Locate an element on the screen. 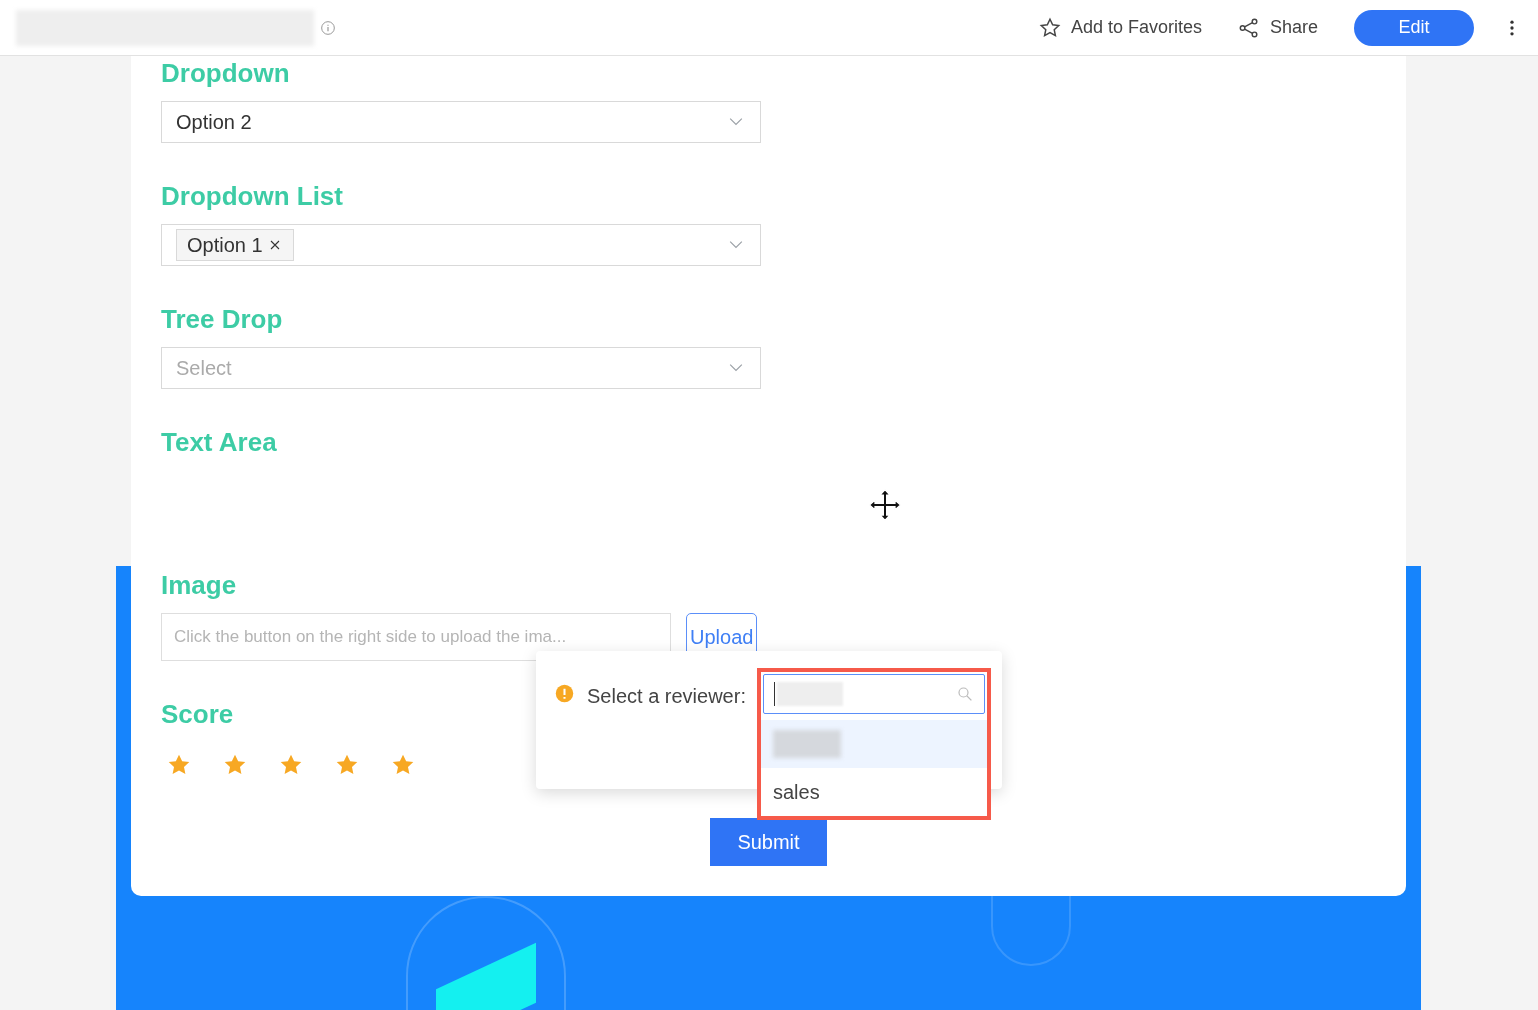 The height and width of the screenshot is (1010, 1538). star-icon is located at coordinates (1049, 27).